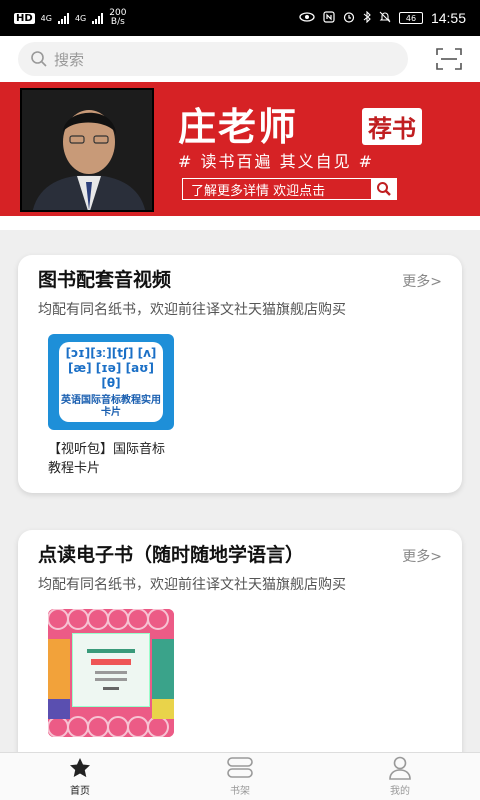 This screenshot has width=480, height=800. Describe the element at coordinates (276, 161) in the screenshot. I see `banner-slogan: # 读书百遍 其义自见 #` at that location.